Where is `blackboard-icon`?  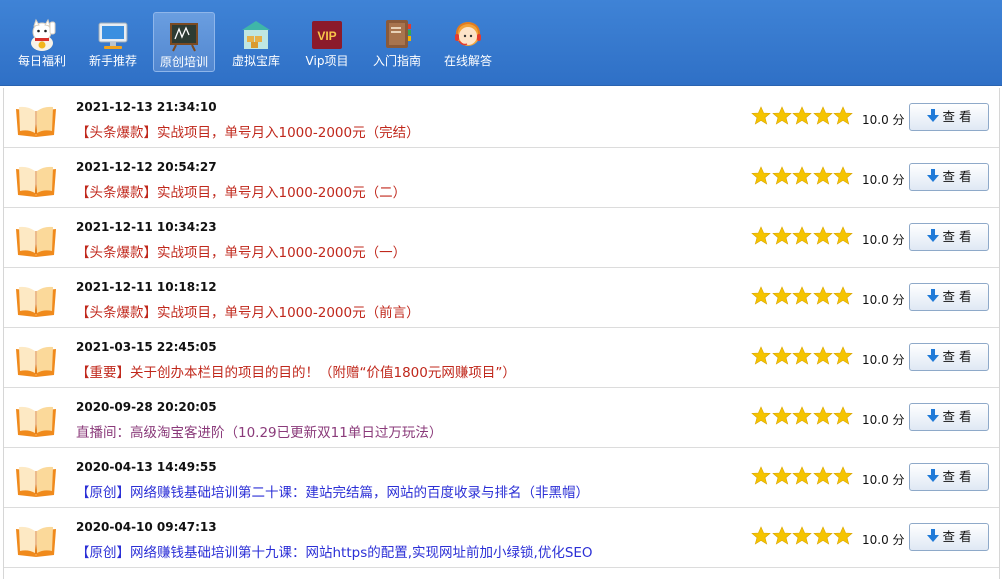 blackboard-icon is located at coordinates (184, 37).